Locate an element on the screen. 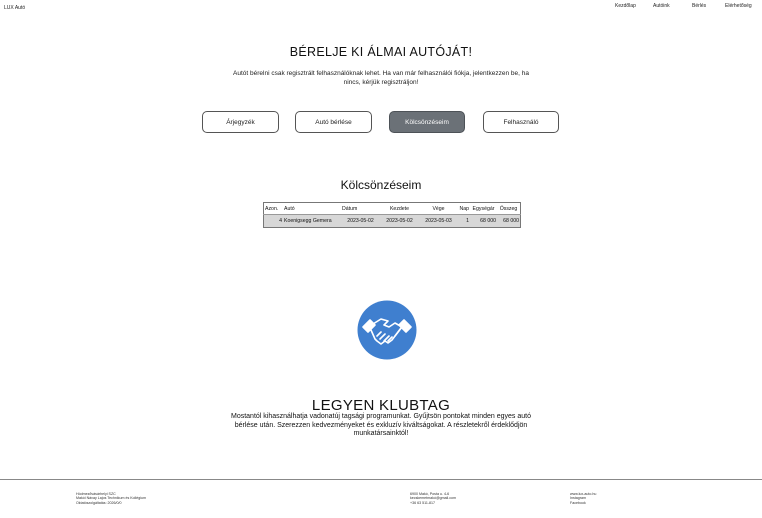 This screenshot has height=518, width=762. footer-school-id: Oktatószolgáltatás: 2026/0/0 is located at coordinates (99, 502).